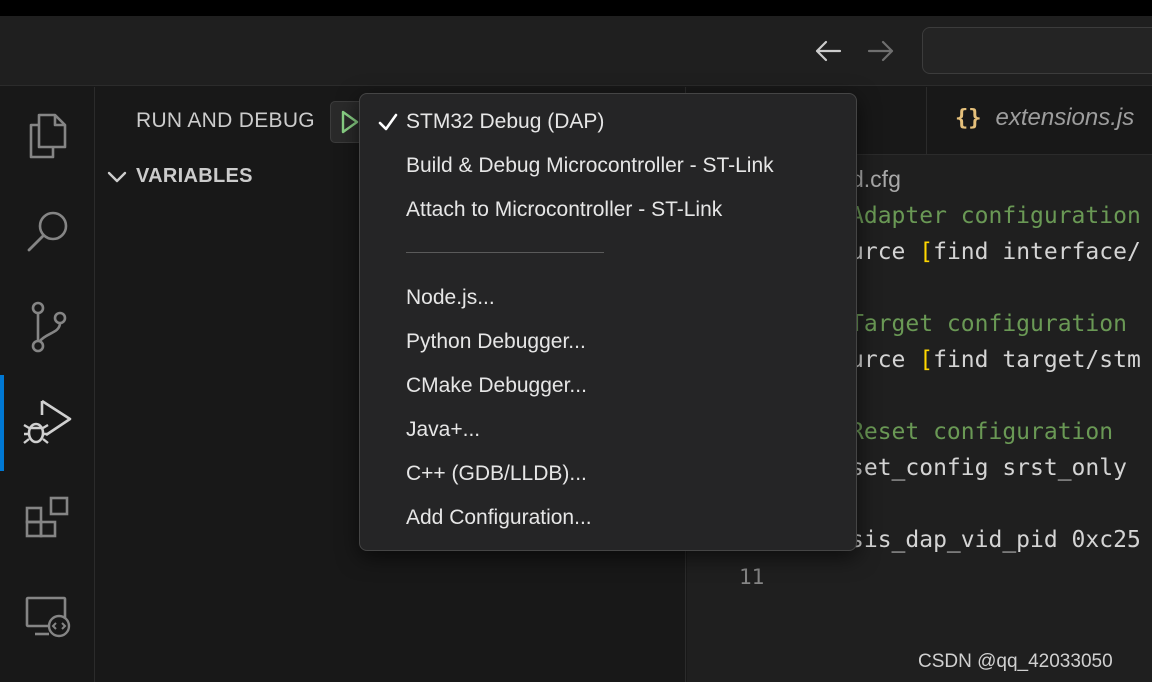 The image size is (1152, 682). I want to click on extensions-icon, so click(46, 517).